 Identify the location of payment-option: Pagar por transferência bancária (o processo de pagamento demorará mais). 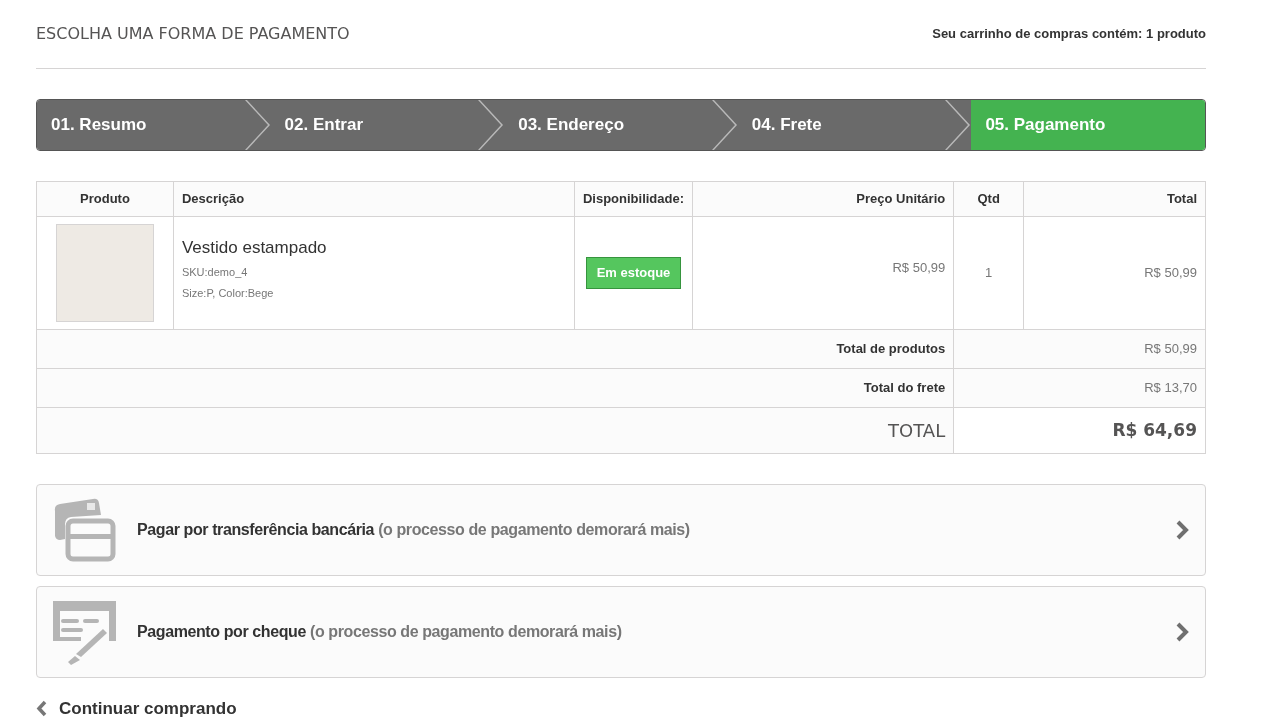
(621, 530).